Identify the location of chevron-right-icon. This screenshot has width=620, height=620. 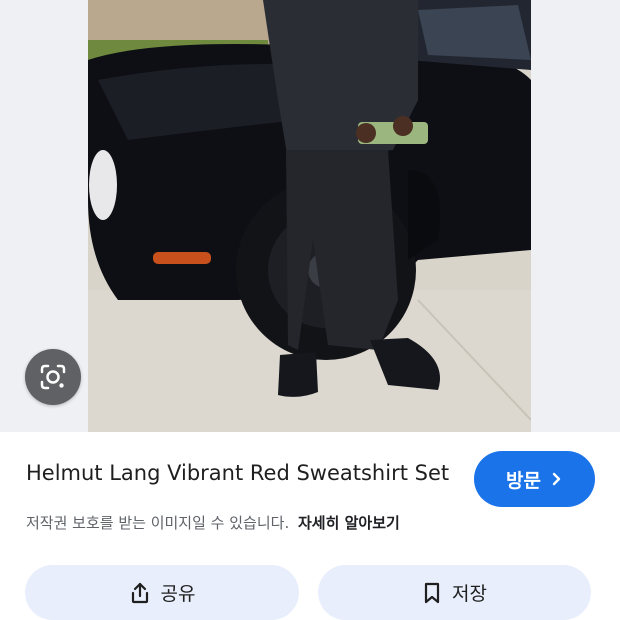
(557, 479).